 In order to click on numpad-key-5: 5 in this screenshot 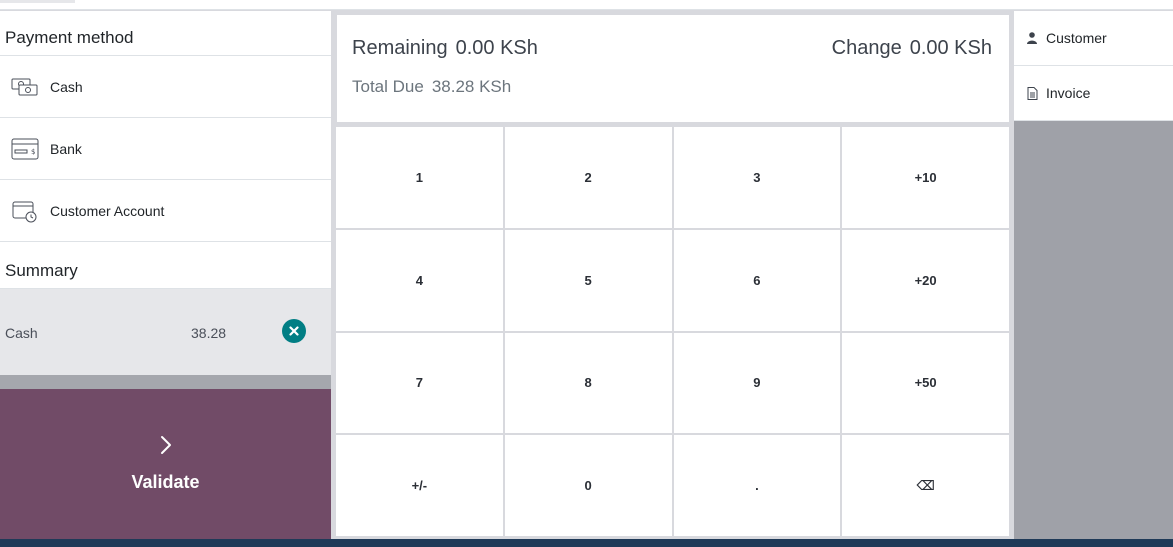, I will do `click(588, 280)`.